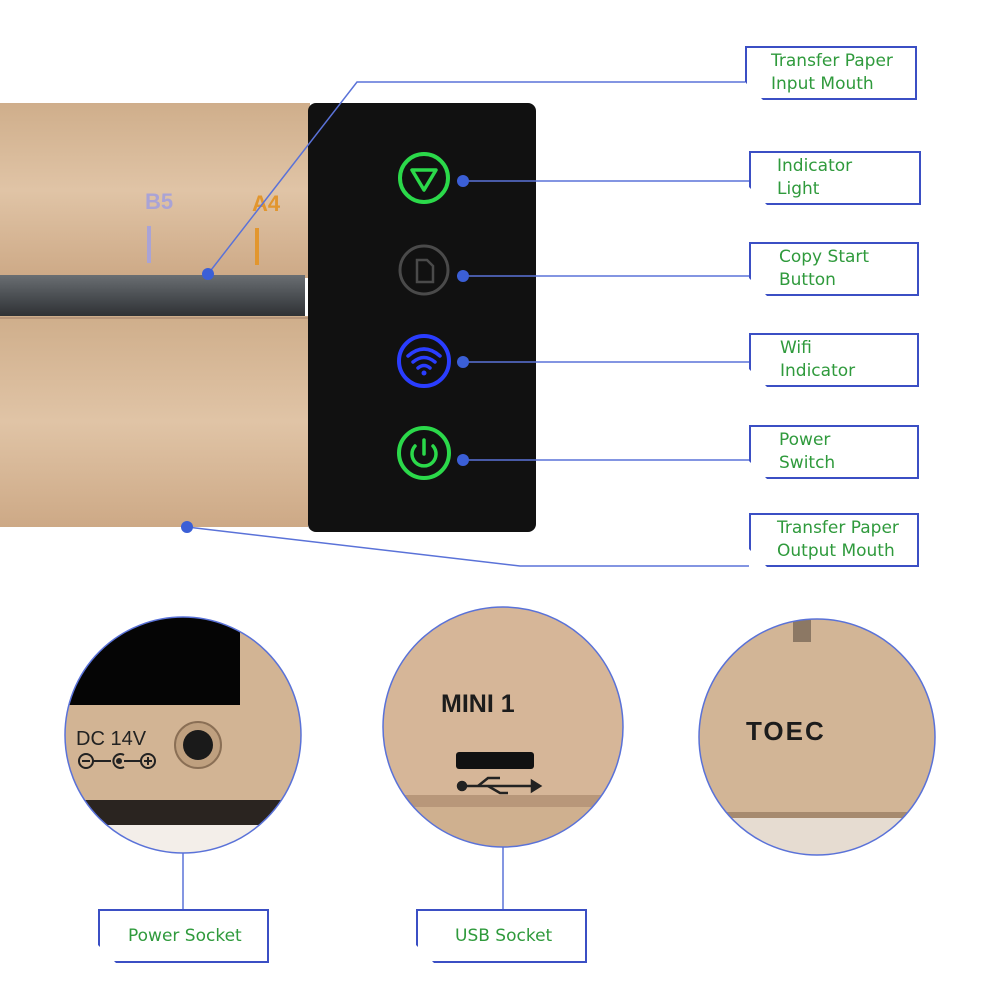 Image resolution: width=1001 pixels, height=1001 pixels. I want to click on label-copy-start: Copy Start Button, so click(834, 269).